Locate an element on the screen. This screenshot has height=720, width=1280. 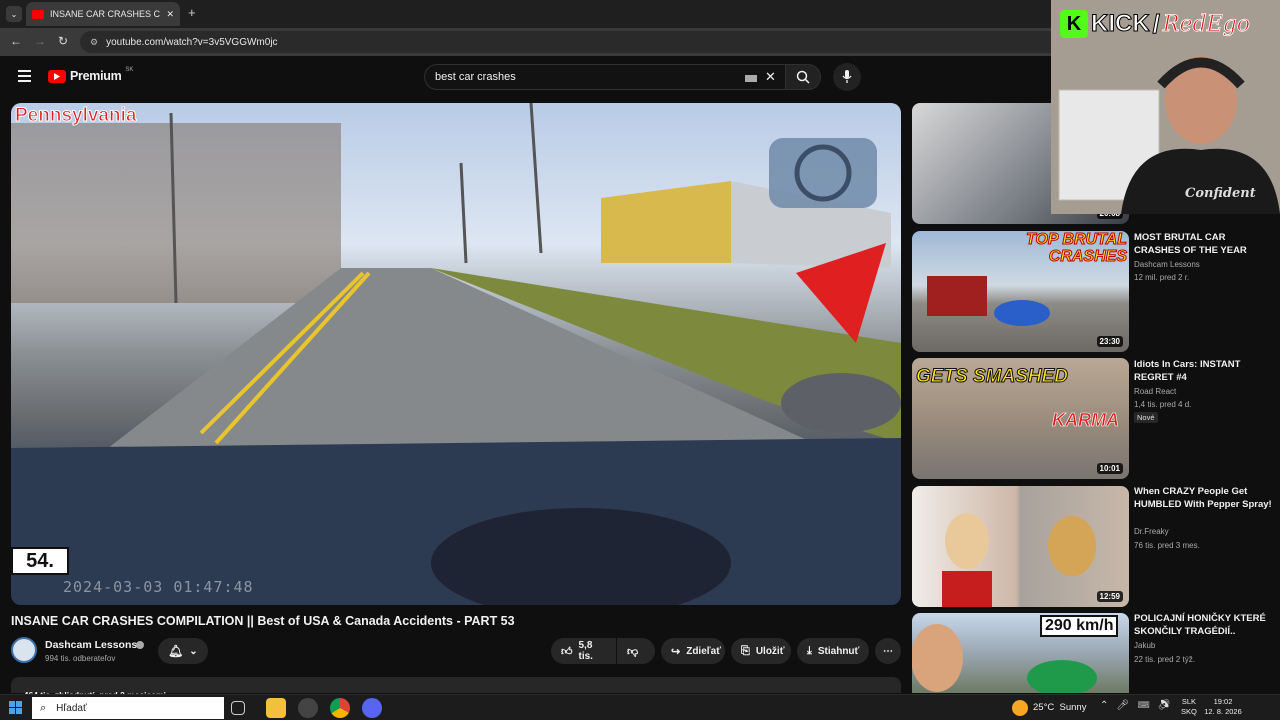
notification-bell-button: 🔔︎ ⌄ is located at coordinates (183, 651).